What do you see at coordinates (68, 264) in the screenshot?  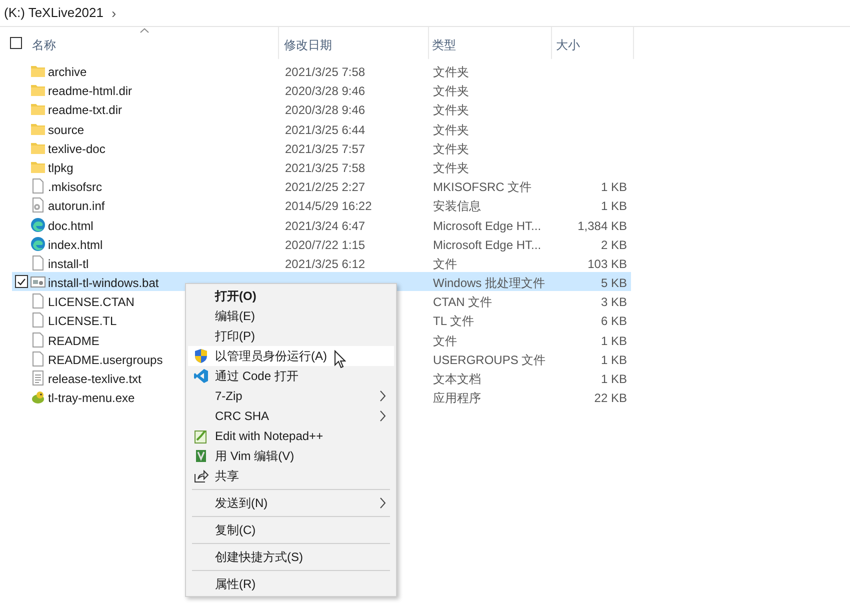 I see `file-name: install-tl` at bounding box center [68, 264].